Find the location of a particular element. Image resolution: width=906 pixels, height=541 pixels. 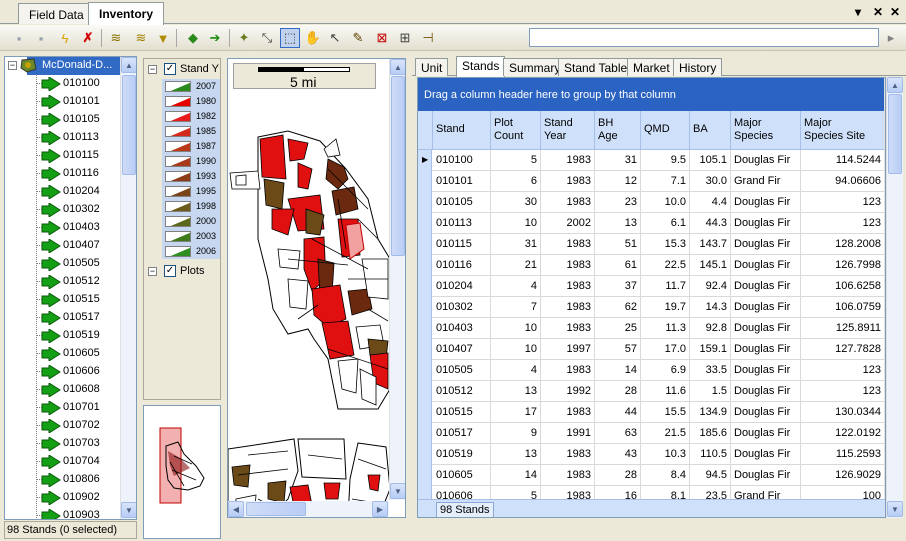

tree-item-stand: 010515 is located at coordinates (65, 300).